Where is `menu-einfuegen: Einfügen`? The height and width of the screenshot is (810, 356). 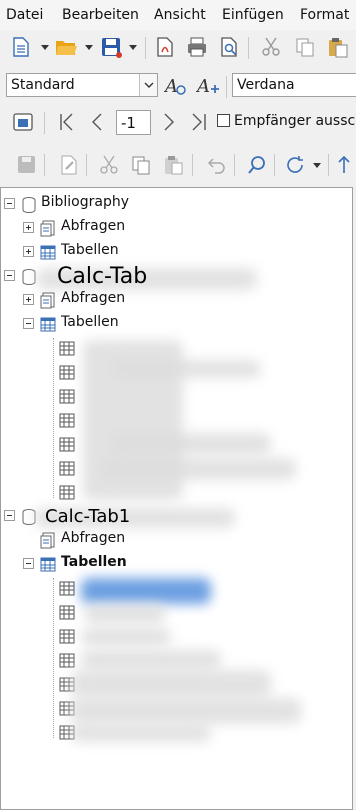 menu-einfuegen: Einfügen is located at coordinates (253, 15).